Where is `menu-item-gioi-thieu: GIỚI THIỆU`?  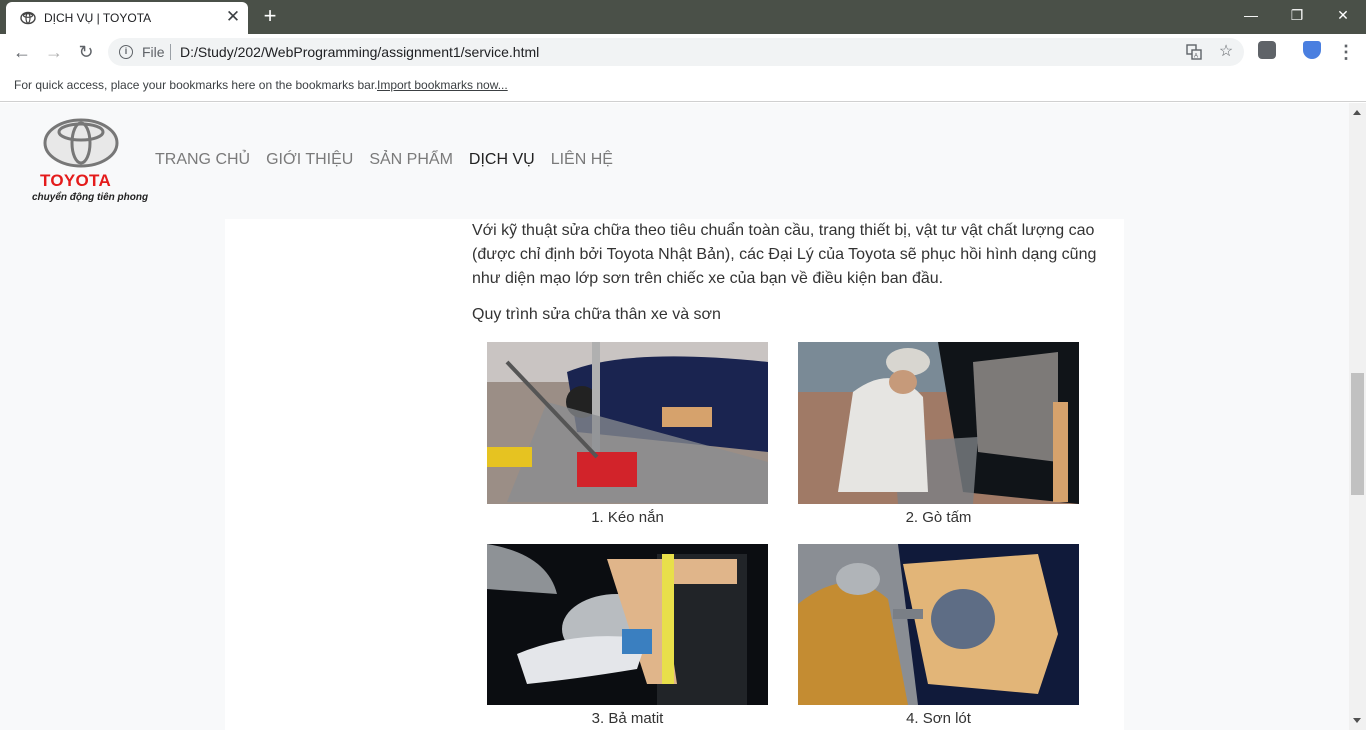
menu-item-gioi-thieu: GIỚI THIỆU is located at coordinates (309, 160).